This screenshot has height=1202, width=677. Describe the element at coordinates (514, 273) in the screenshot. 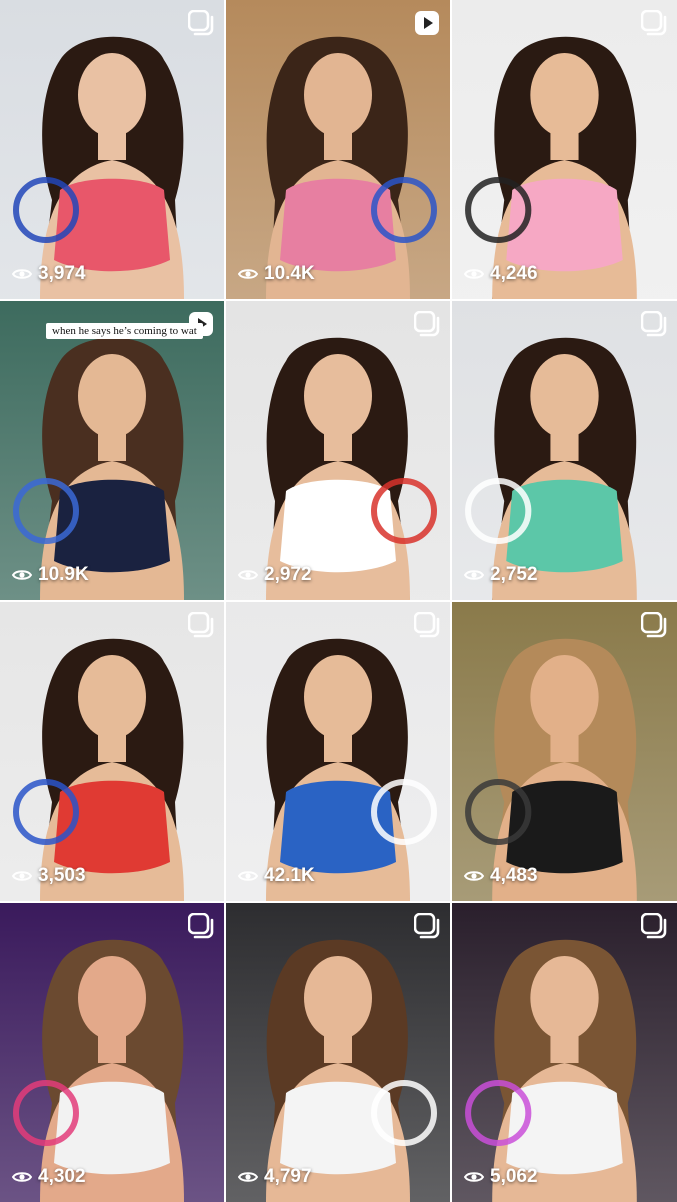

I see `view-count-value: 4,246` at that location.